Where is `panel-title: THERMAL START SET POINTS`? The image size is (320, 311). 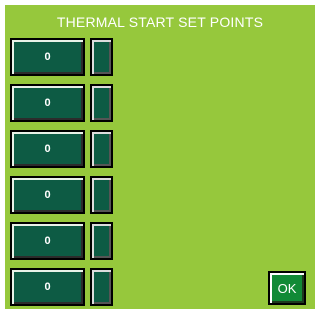 panel-title: THERMAL START SET POINTS is located at coordinates (160, 22).